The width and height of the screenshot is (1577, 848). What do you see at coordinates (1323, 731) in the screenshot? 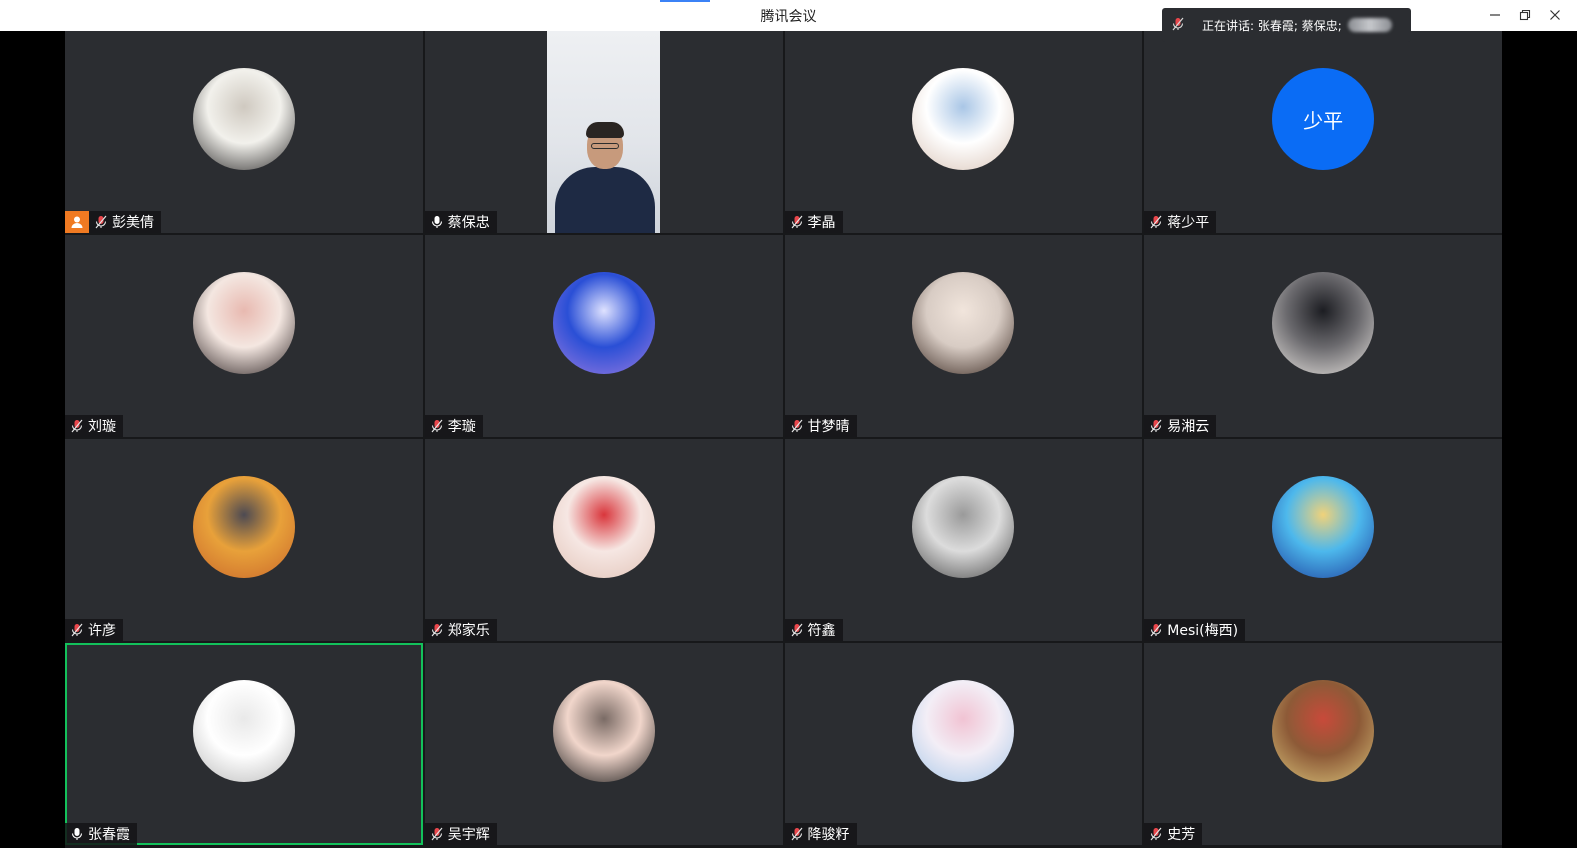
I see `rainbow-art-icon` at bounding box center [1323, 731].